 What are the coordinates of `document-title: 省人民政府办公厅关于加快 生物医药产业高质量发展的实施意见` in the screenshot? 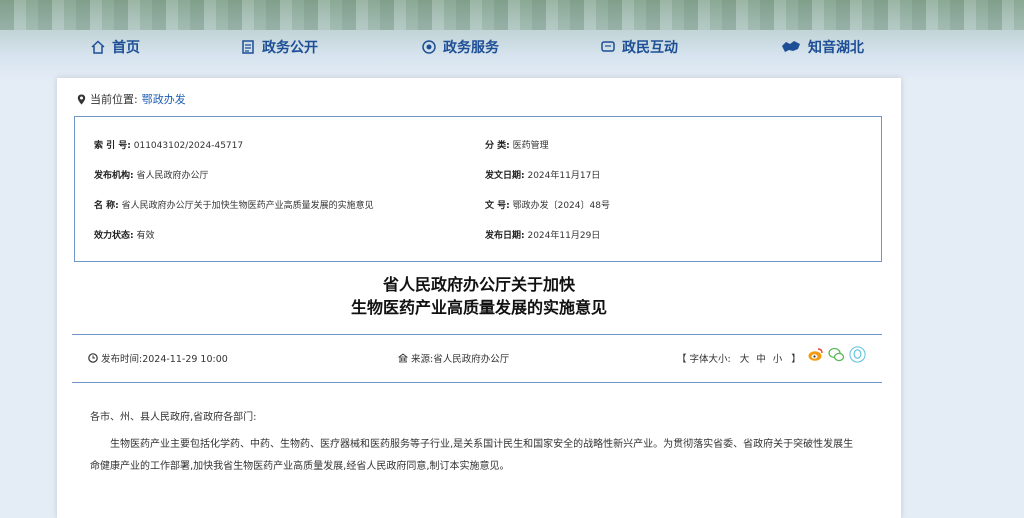 It's located at (479, 296).